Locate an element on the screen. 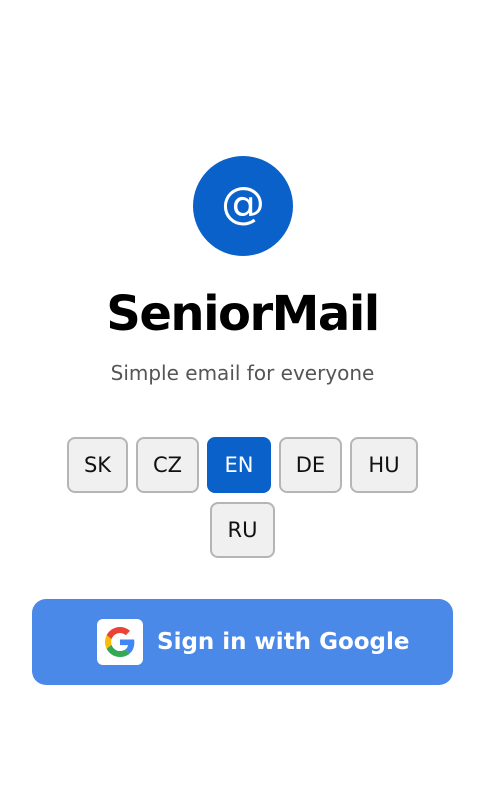 This screenshot has height=800, width=485. language-button-en: EN is located at coordinates (239, 465).